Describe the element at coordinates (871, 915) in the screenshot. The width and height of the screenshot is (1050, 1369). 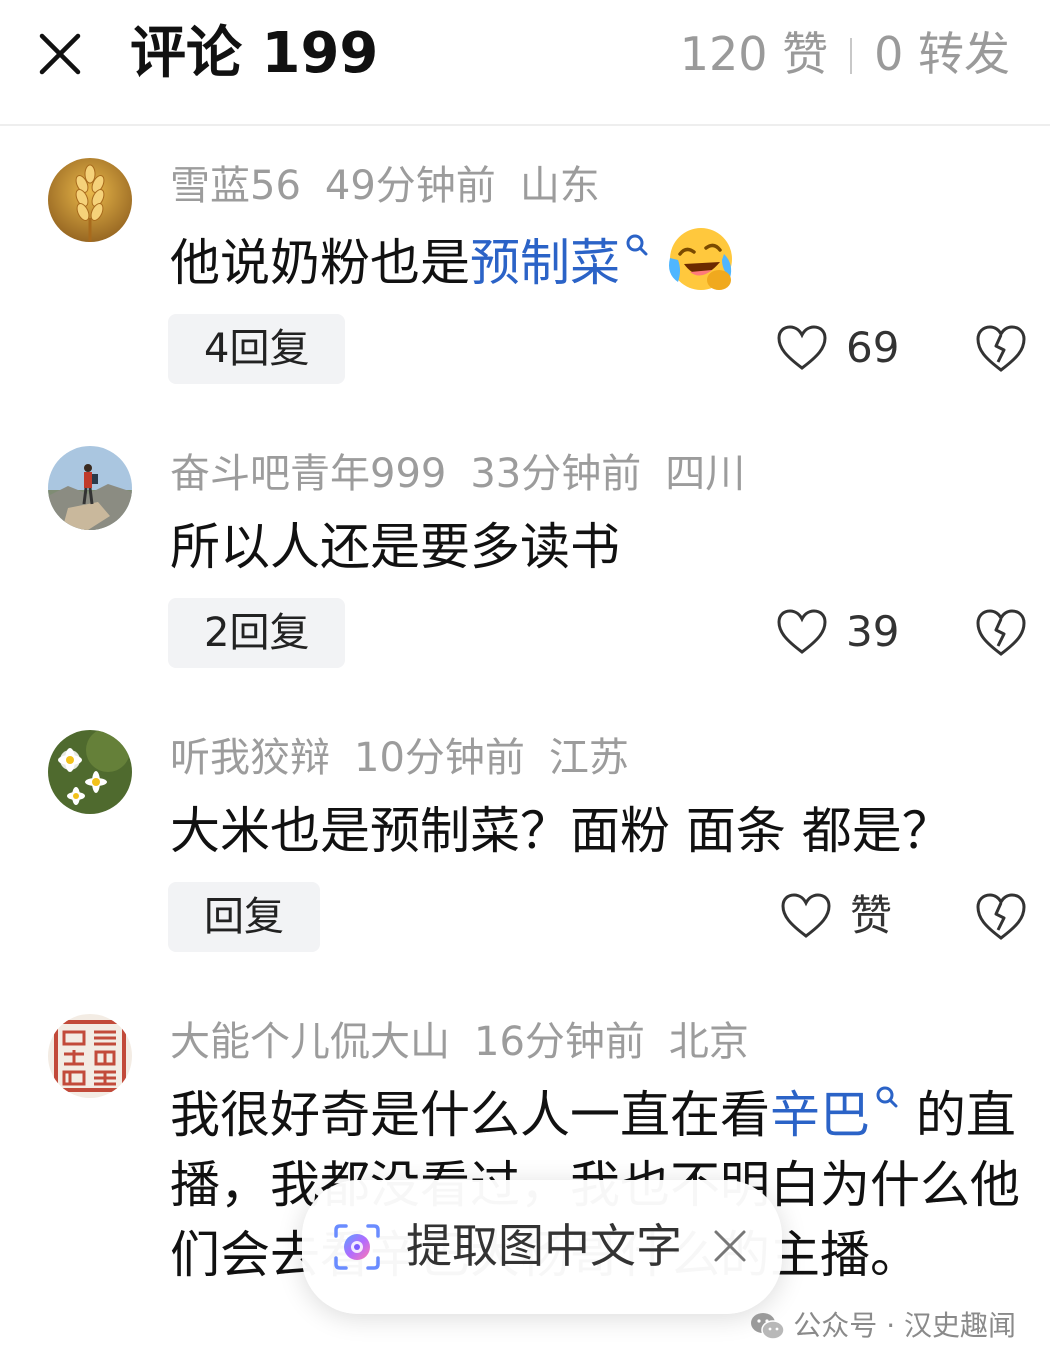
I see `like-count: 赞` at that location.